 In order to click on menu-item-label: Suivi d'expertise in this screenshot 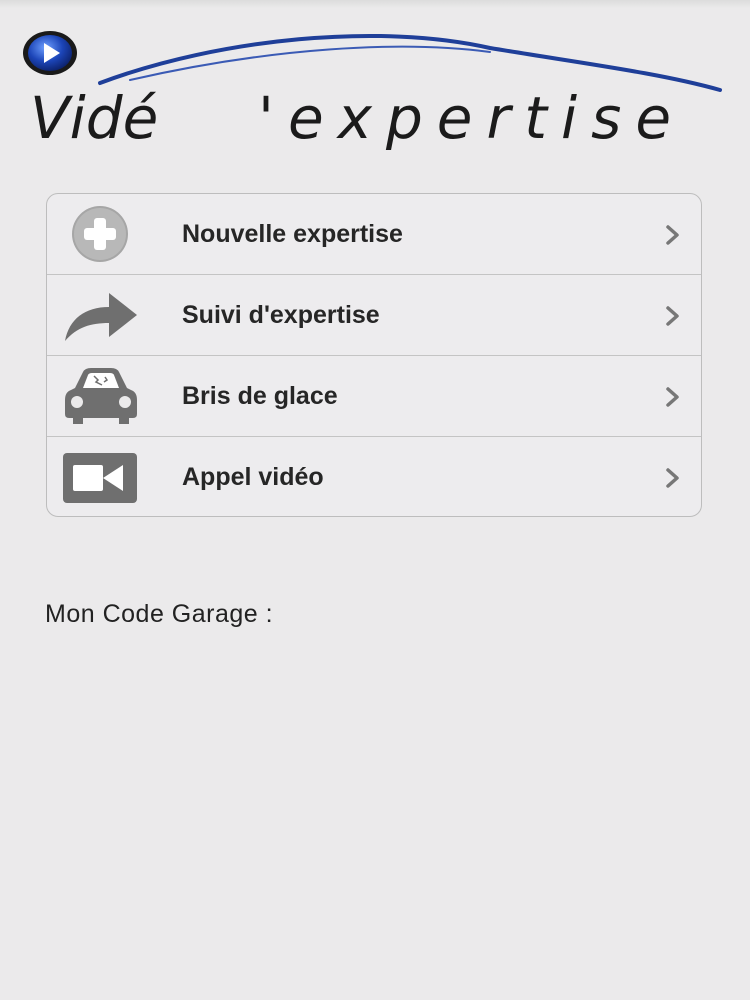, I will do `click(281, 315)`.